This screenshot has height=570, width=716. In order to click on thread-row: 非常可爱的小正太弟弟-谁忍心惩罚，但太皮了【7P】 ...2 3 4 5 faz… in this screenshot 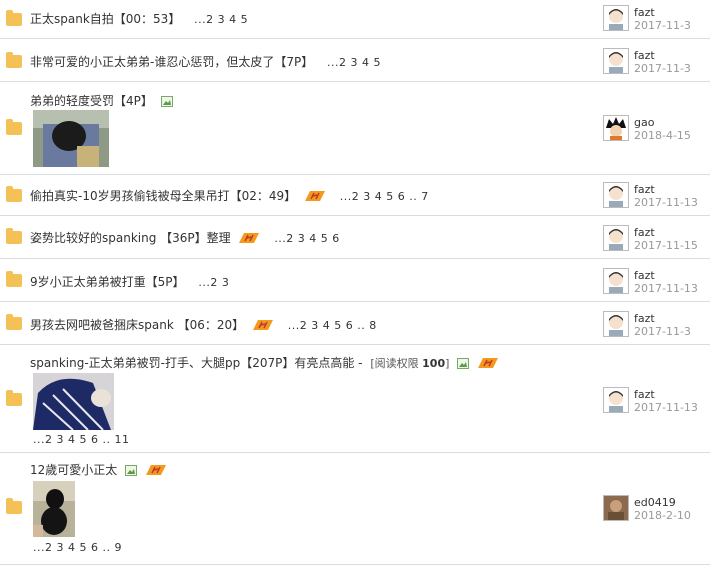, I will do `click(355, 60)`.